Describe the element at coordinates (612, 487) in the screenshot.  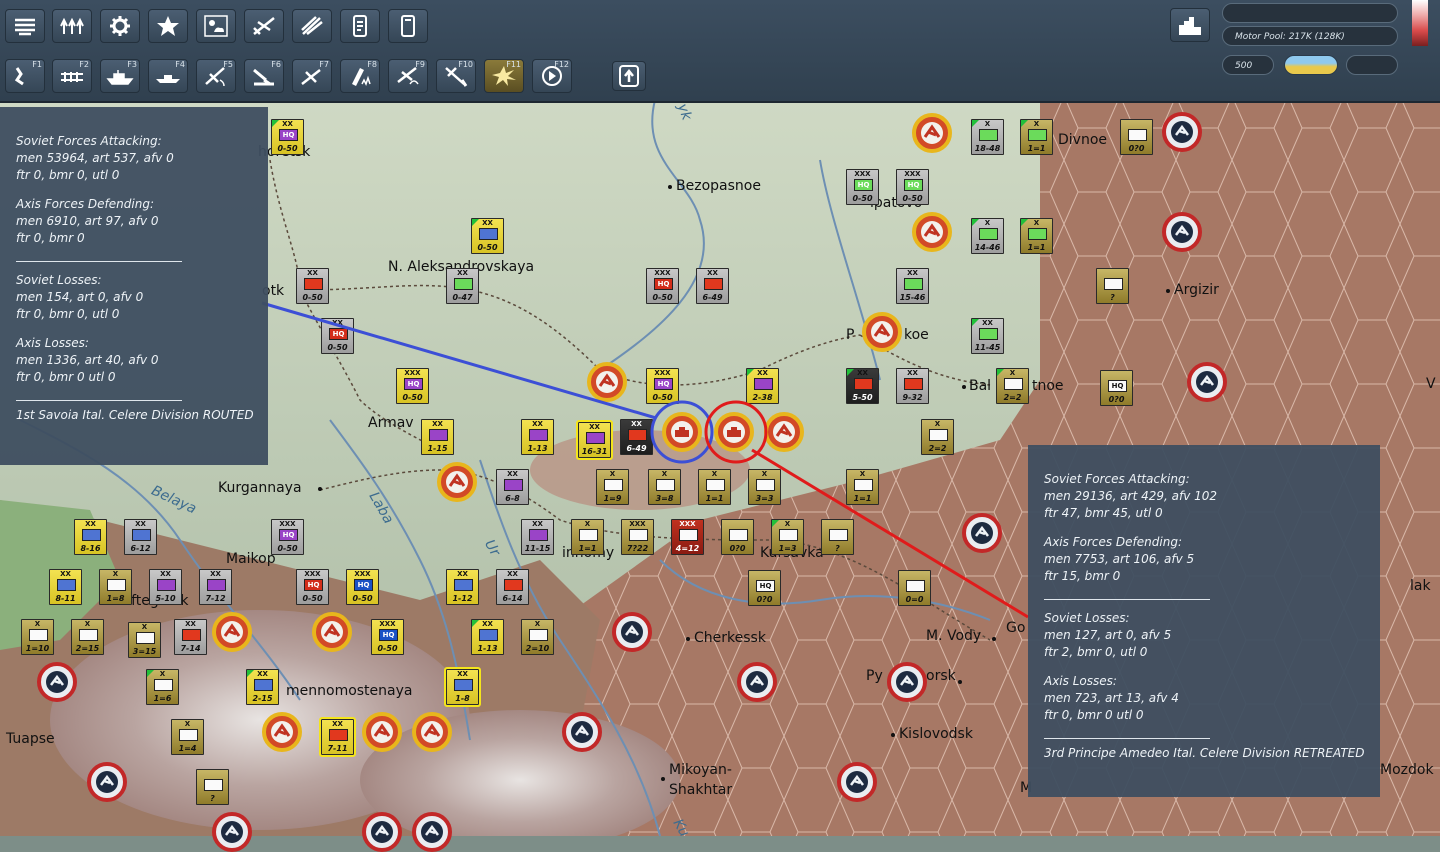
I see `unit-counter: X 1=9` at that location.